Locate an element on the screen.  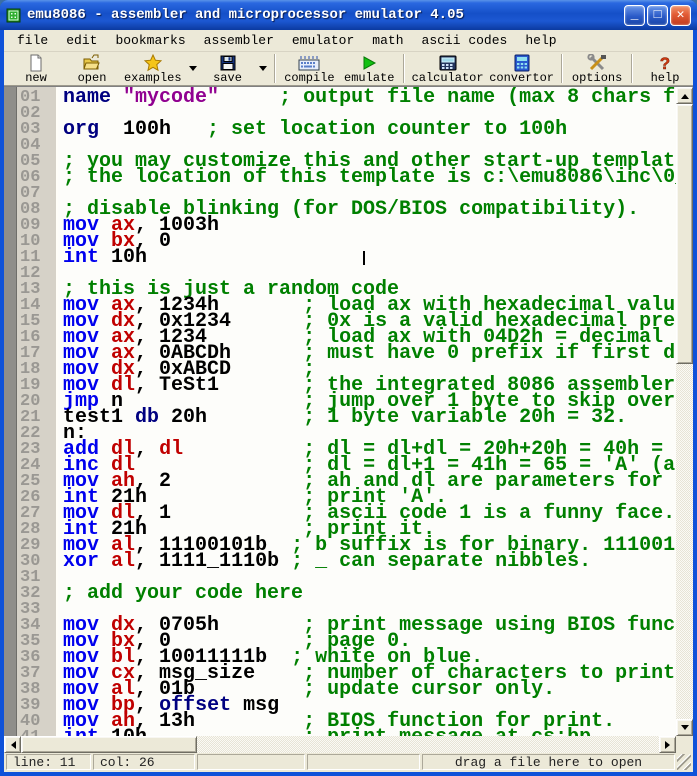
examples-star-icon is located at coordinates (153, 62).